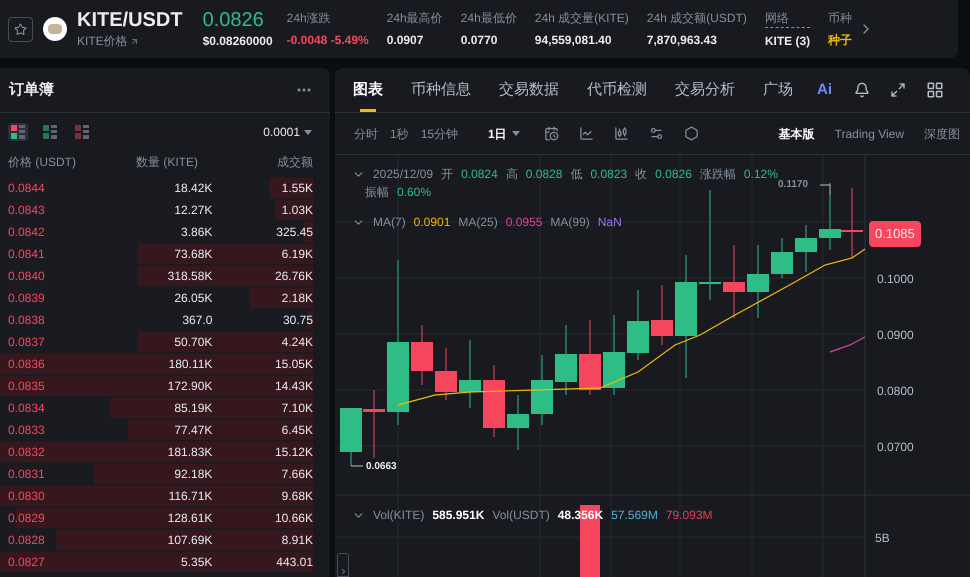 Image resolution: width=970 pixels, height=577 pixels. Describe the element at coordinates (190, 496) in the screenshot. I see `ask-amount: 116.71K` at that location.